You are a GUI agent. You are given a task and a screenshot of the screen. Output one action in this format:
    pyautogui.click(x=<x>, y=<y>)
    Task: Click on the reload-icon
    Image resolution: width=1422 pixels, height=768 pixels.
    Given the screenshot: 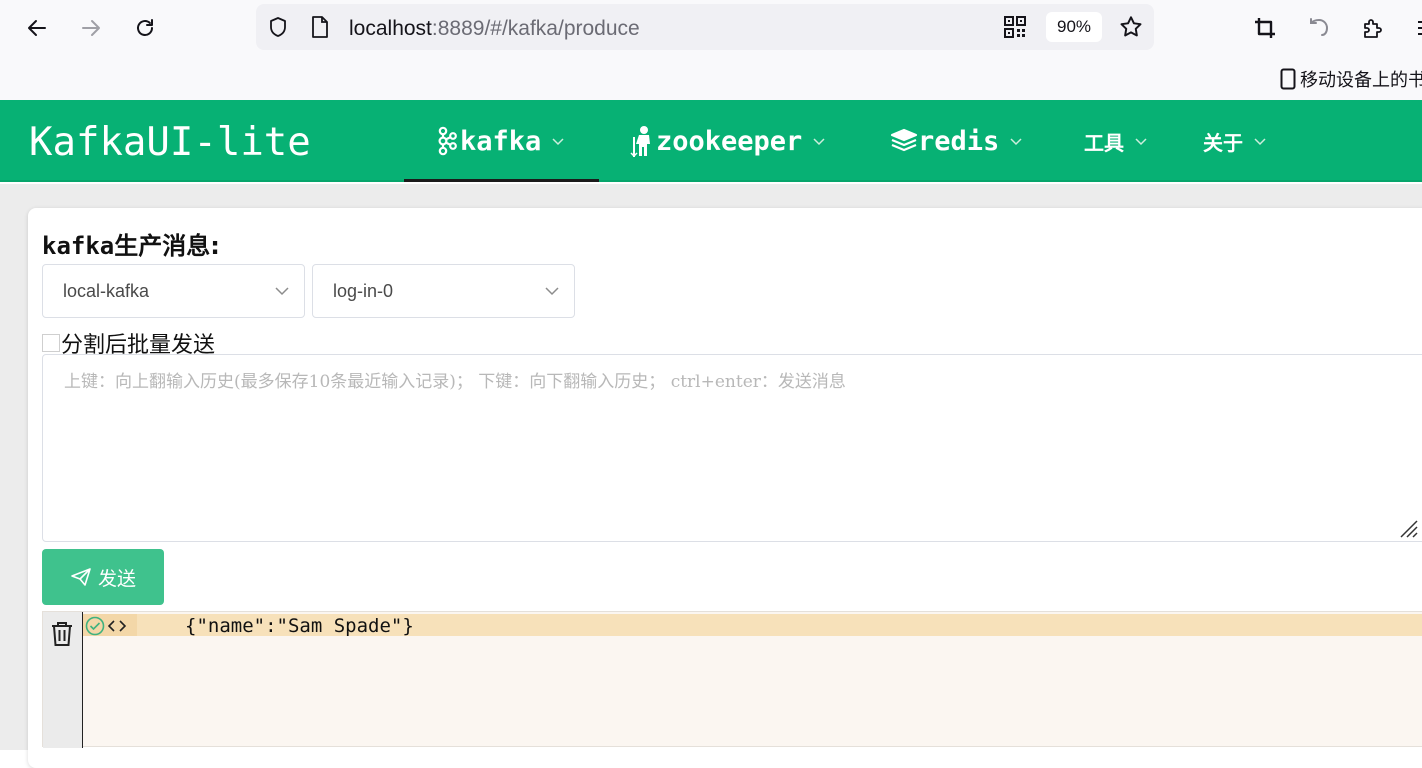 What is the action you would take?
    pyautogui.click(x=145, y=27)
    